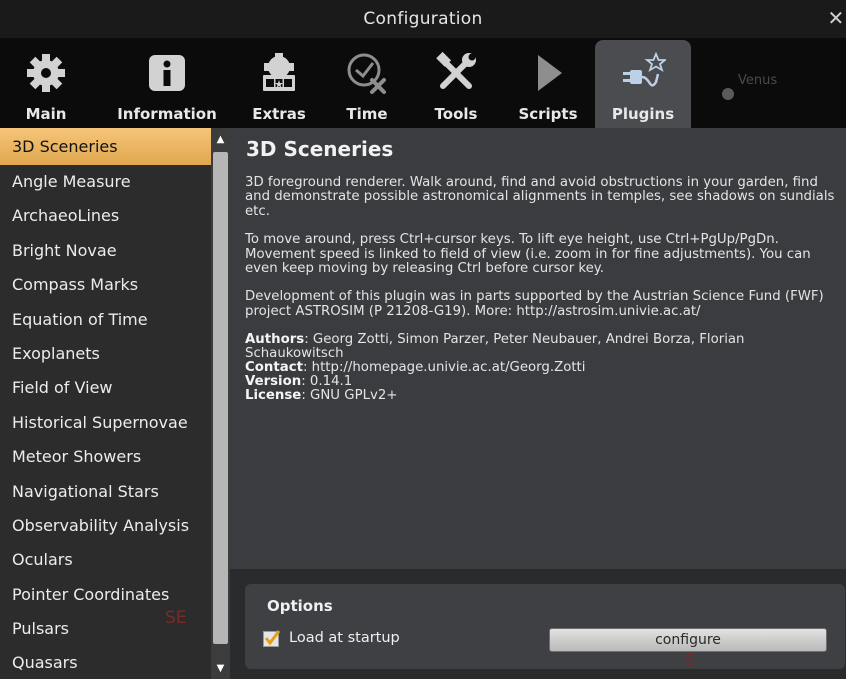  I want to click on tools-icon, so click(456, 73).